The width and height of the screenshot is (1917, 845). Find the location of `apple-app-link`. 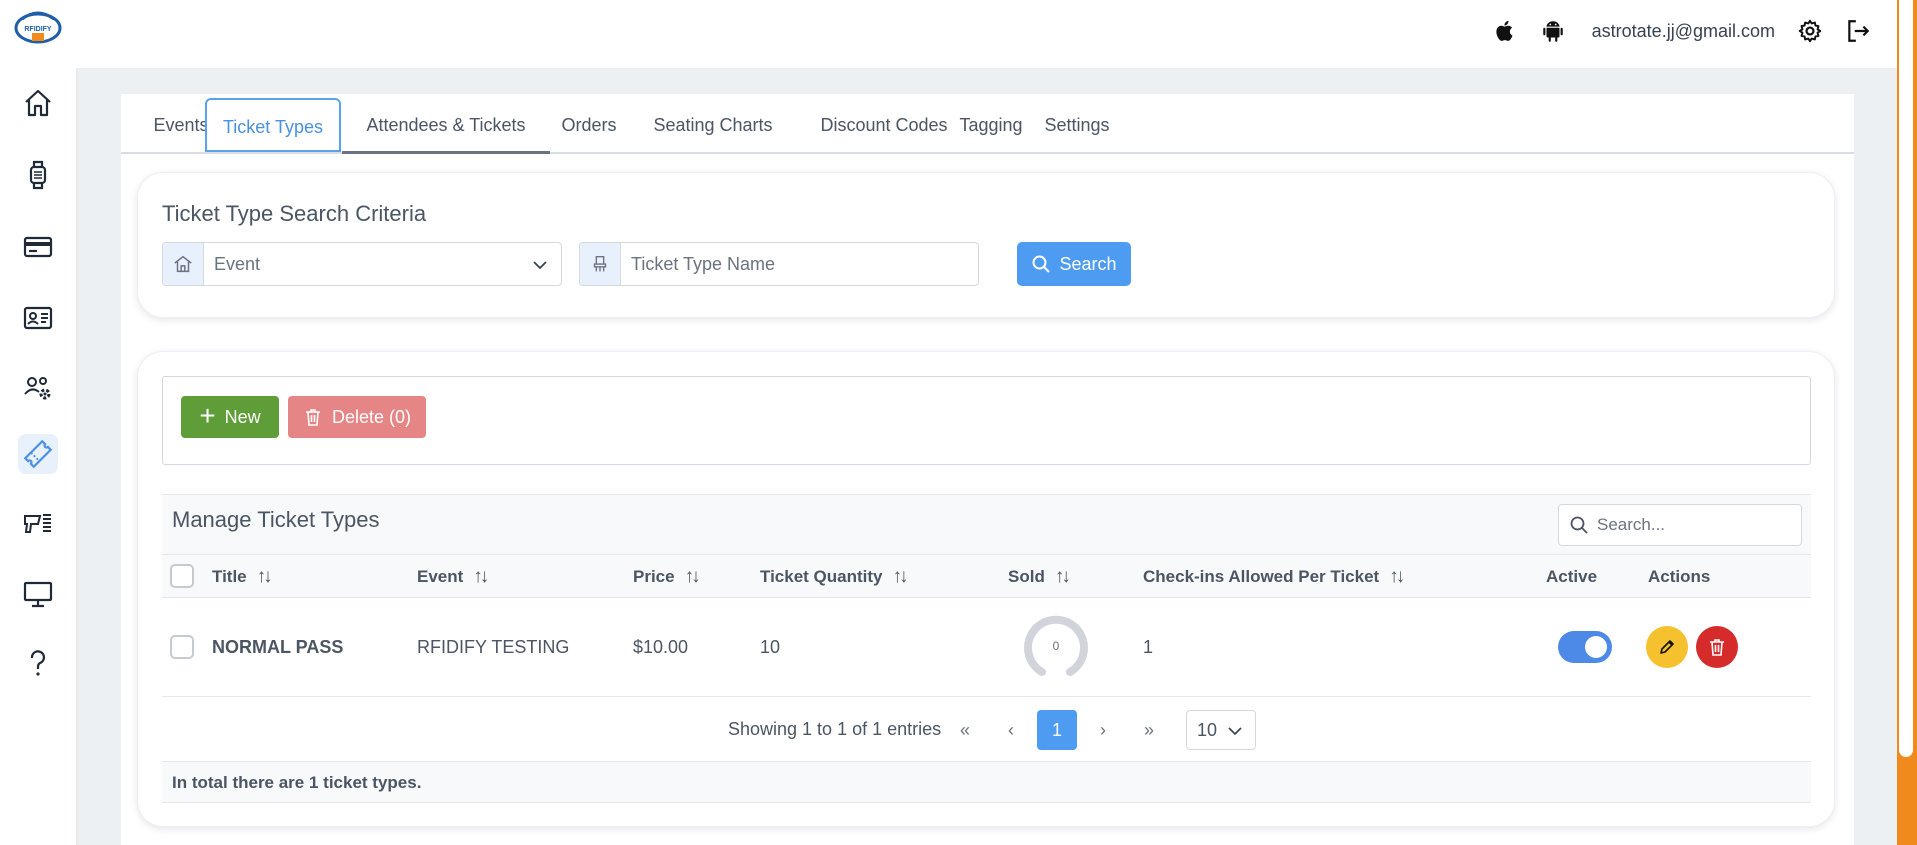

apple-app-link is located at coordinates (1505, 31).